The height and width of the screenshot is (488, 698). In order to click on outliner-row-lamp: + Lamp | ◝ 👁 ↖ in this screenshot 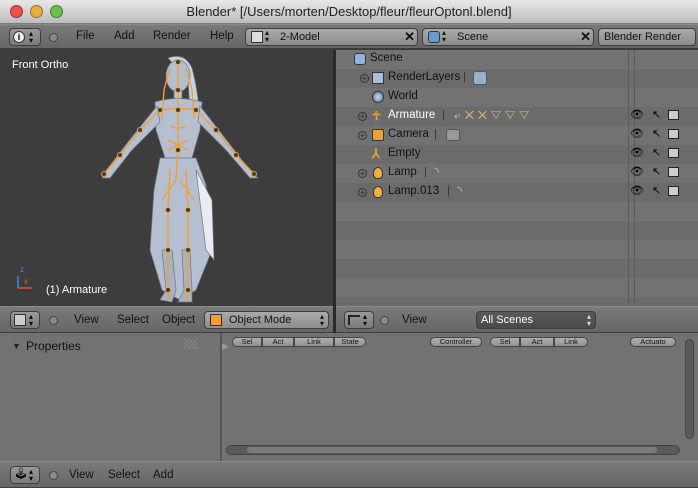, I will do `click(517, 173)`.